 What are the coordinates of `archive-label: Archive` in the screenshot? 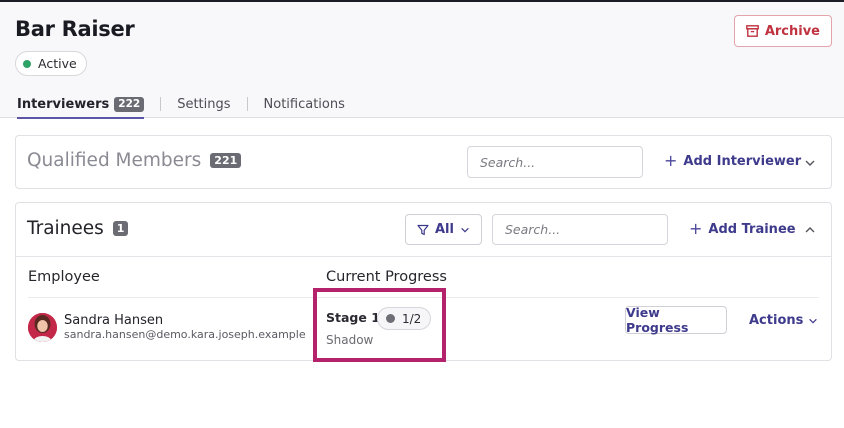 It's located at (792, 31).